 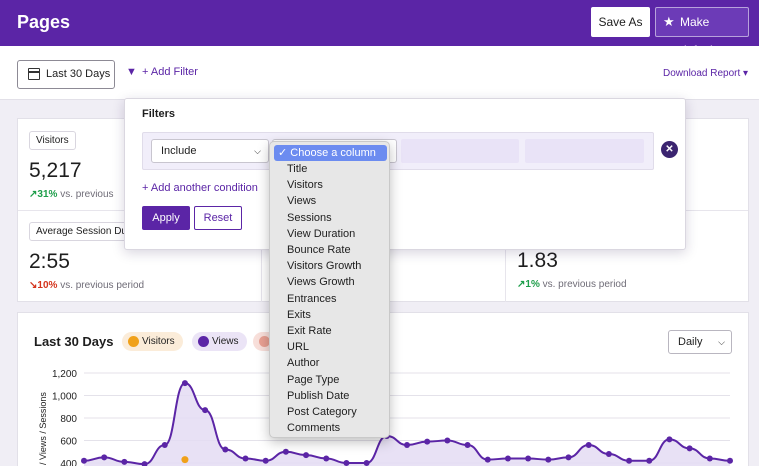 I want to click on dropdown-option: Exit Rate, so click(x=330, y=331).